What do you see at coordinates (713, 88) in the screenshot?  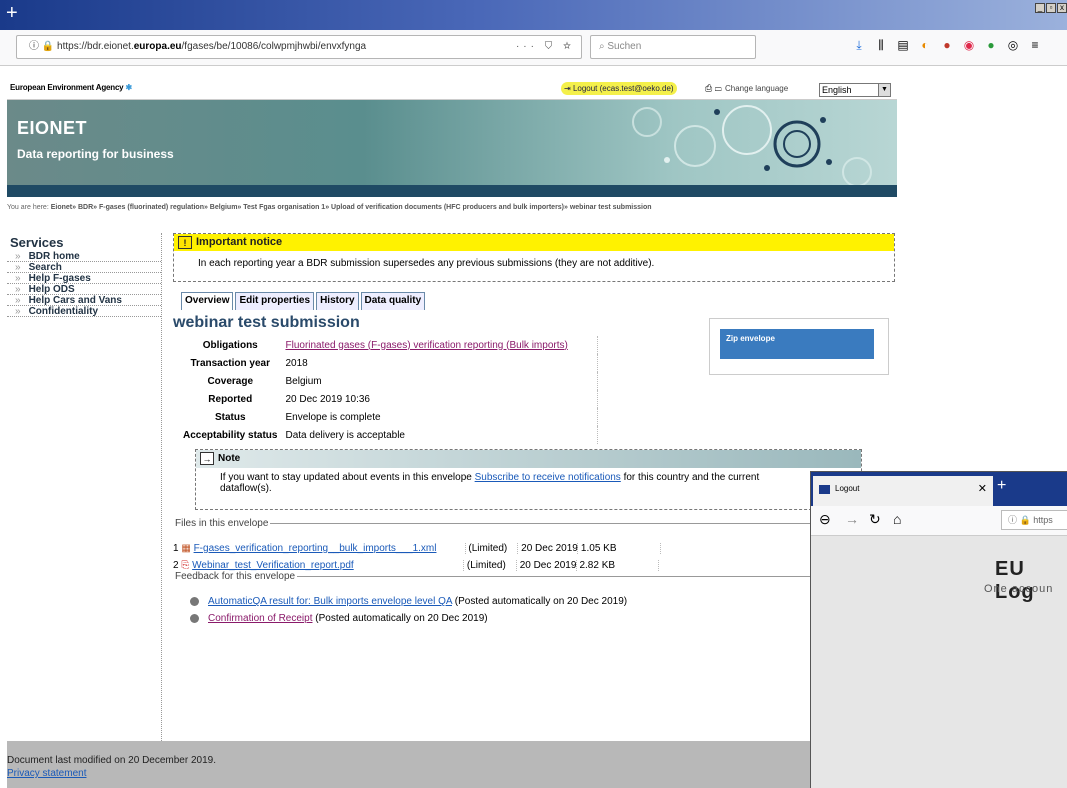 I see `print-icon: ⎙ ▭` at bounding box center [713, 88].